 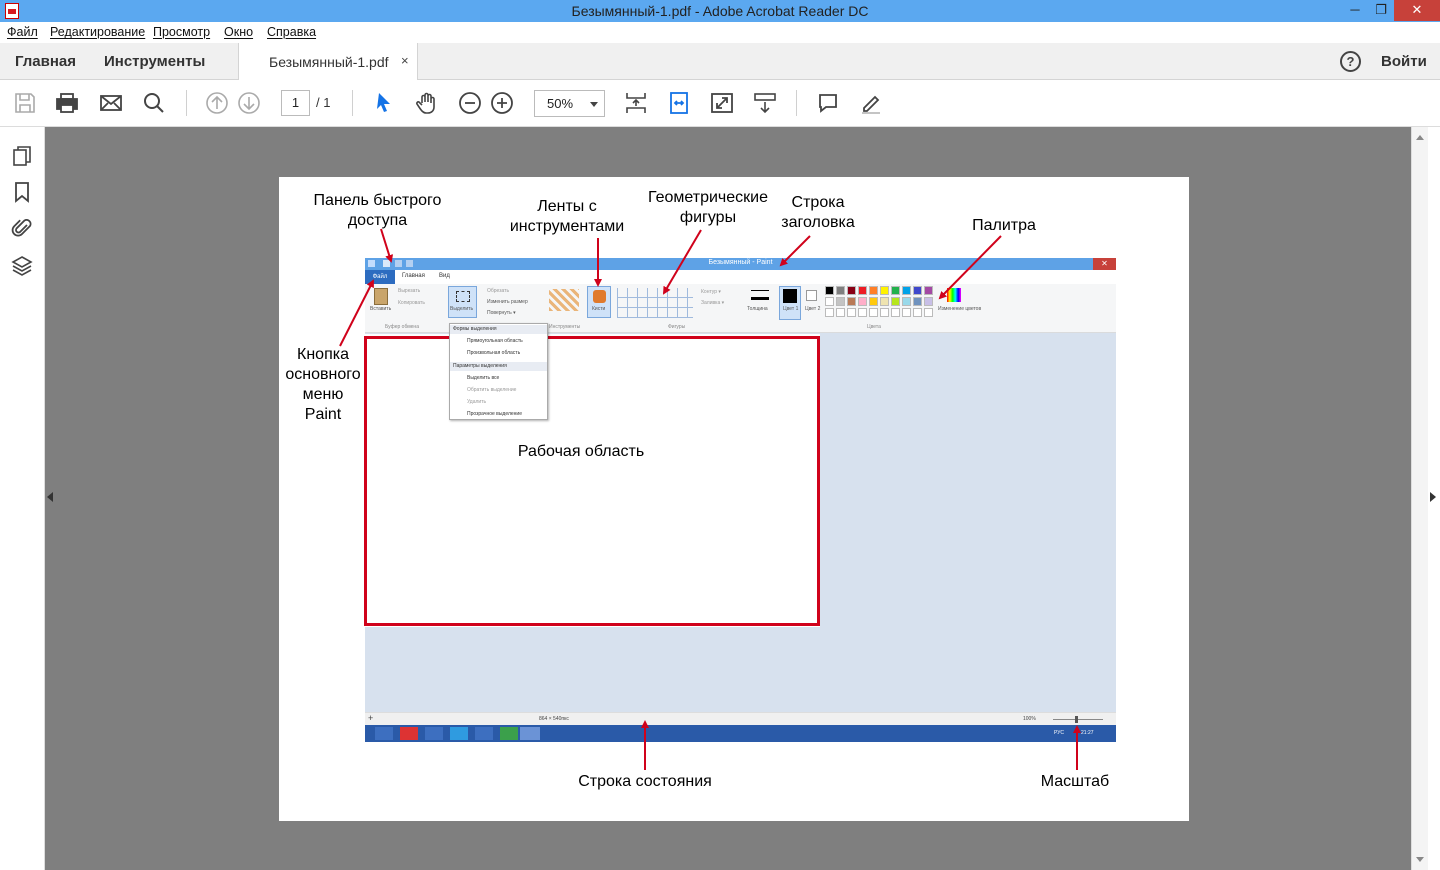 I want to click on paint-tabs: Файл Главная Вид, so click(x=740, y=277).